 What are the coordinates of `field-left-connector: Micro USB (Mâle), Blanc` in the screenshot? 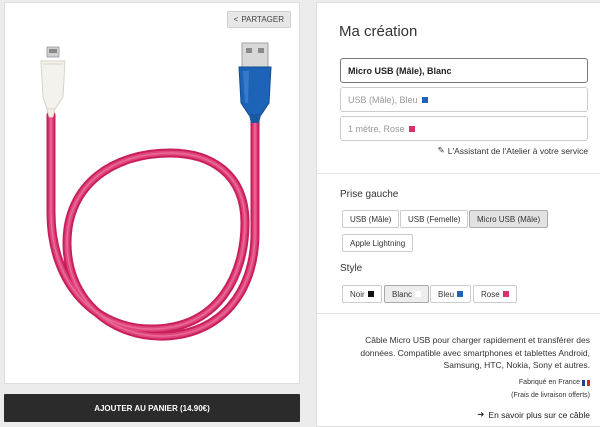 It's located at (464, 70).